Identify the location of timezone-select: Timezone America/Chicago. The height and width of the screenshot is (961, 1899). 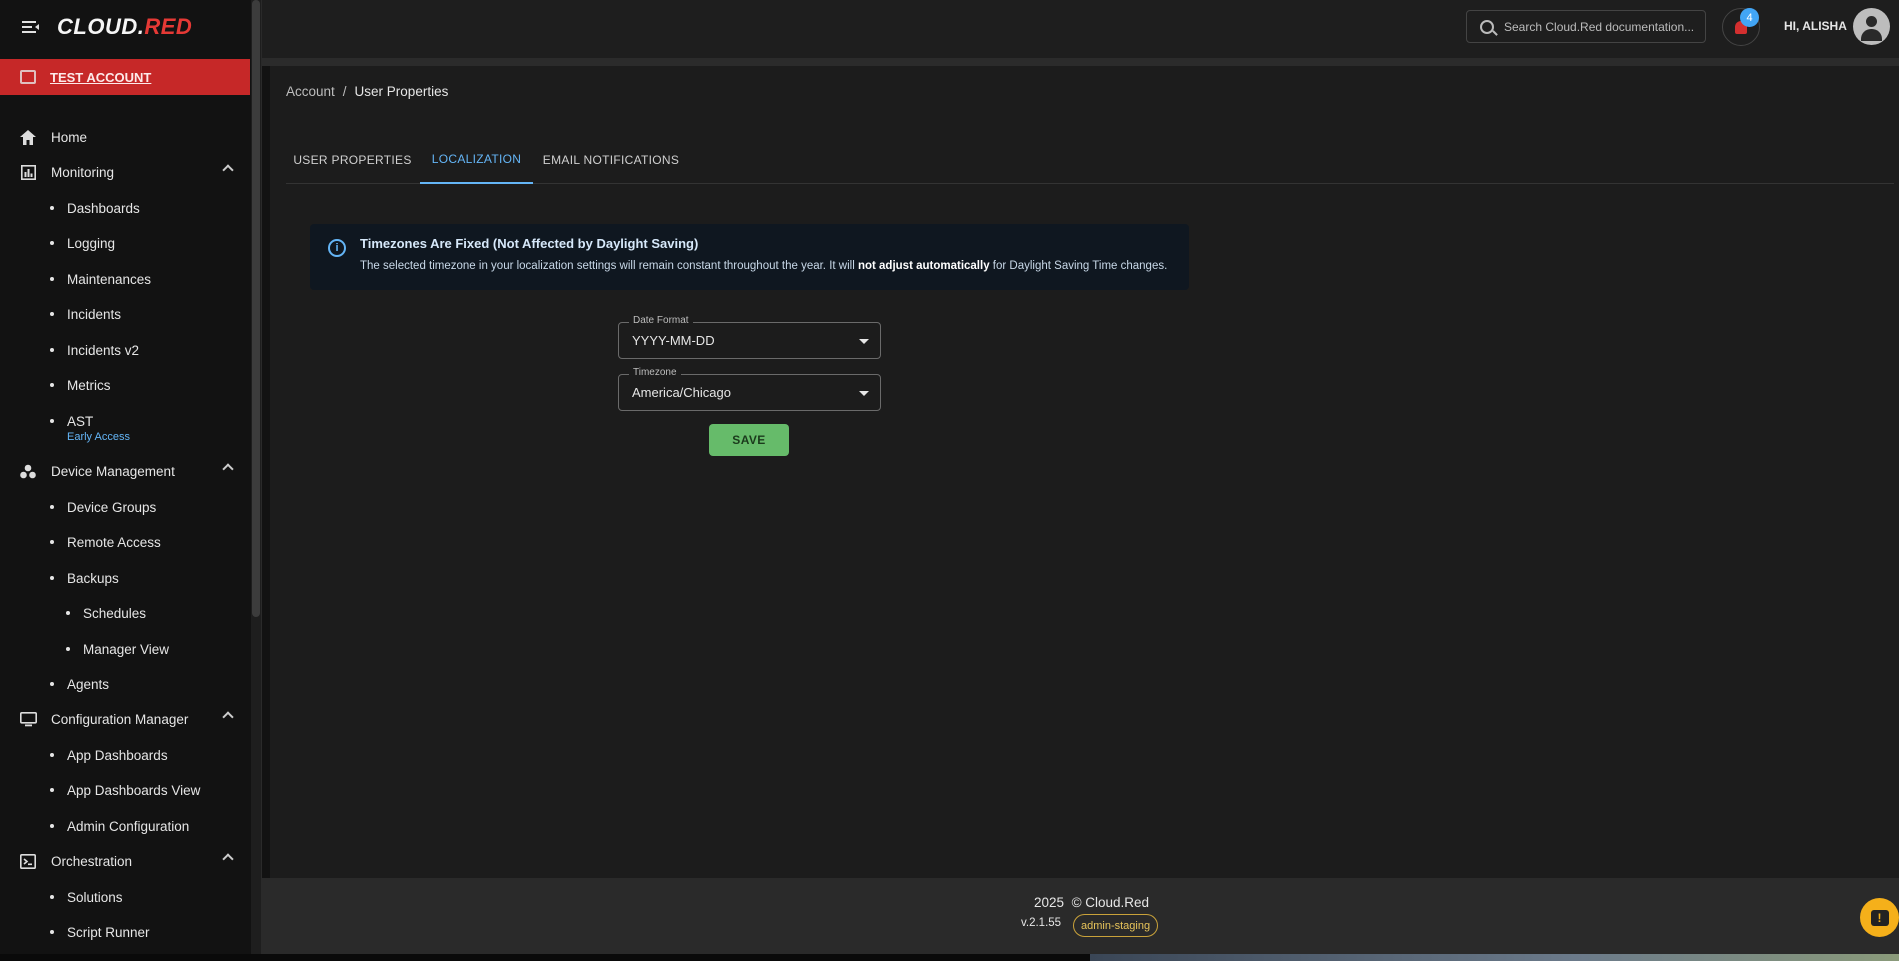
(749, 389).